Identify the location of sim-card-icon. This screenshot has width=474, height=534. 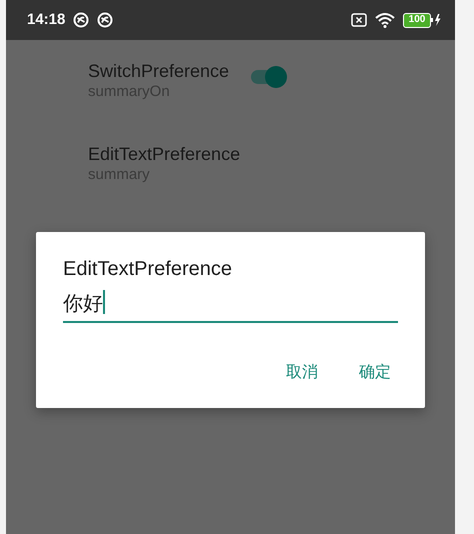
(359, 20).